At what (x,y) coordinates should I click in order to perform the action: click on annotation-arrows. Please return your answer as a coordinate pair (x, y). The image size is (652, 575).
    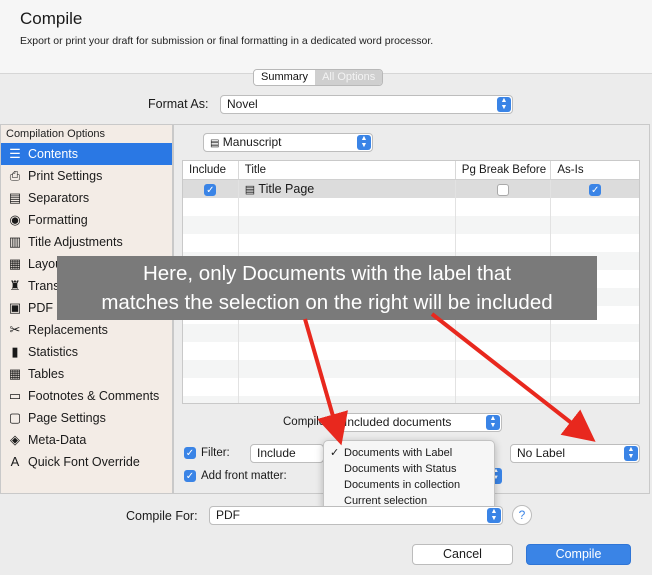
    Looking at the image, I should click on (449, 379).